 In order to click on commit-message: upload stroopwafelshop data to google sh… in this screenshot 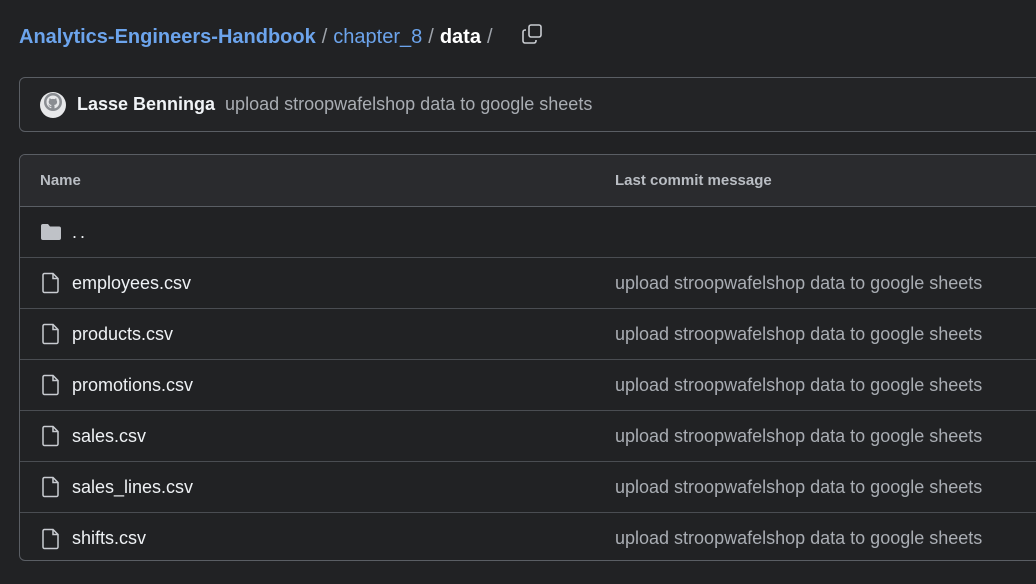, I will do `click(408, 104)`.